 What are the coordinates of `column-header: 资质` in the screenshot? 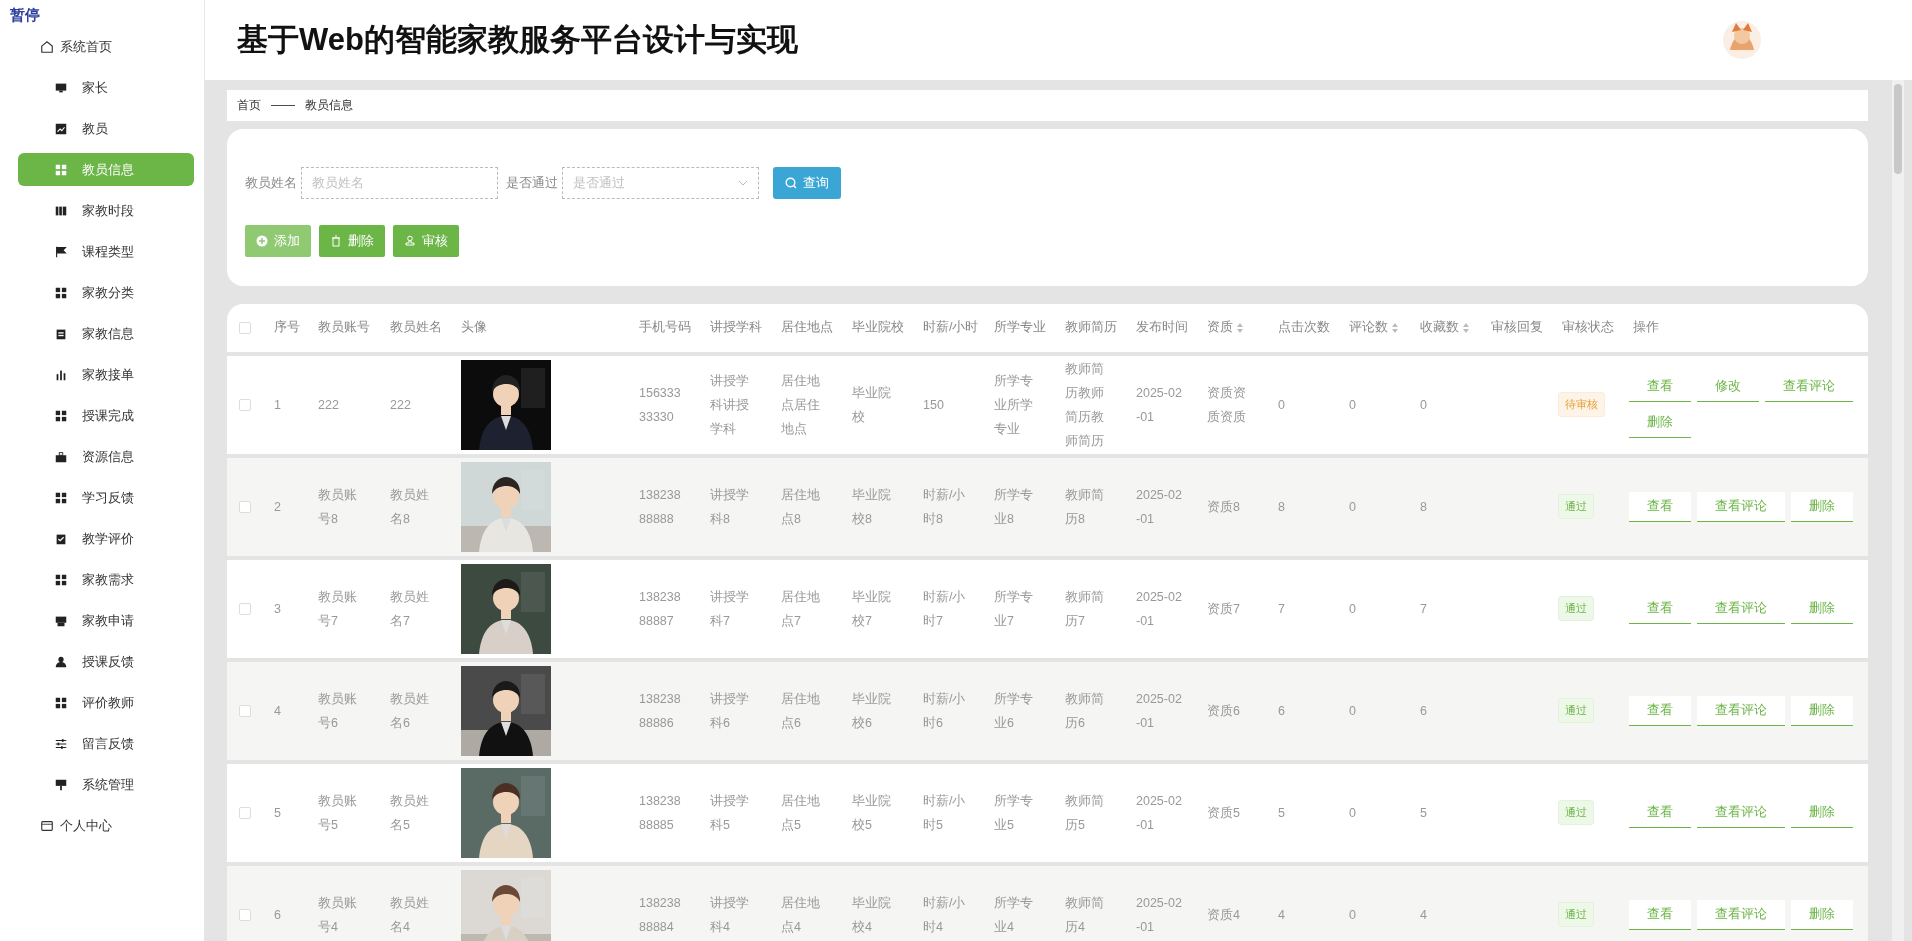 It's located at (1220, 328).